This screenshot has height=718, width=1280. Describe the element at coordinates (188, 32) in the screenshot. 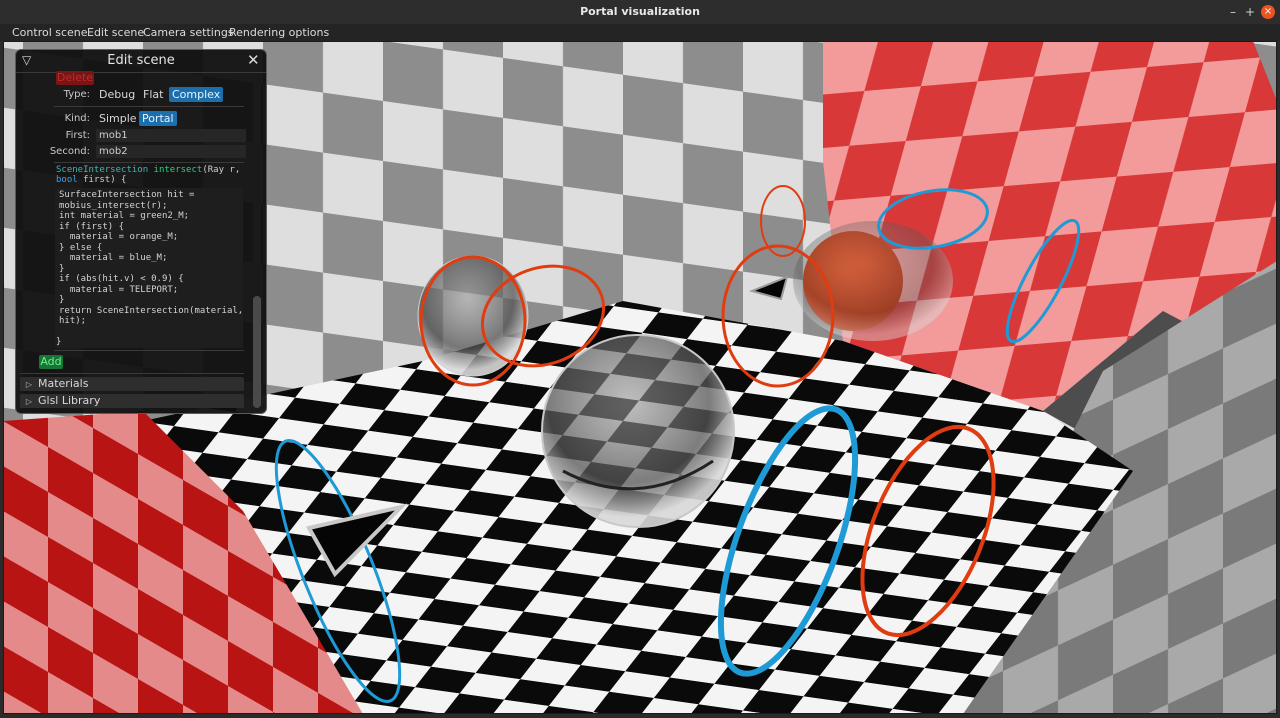

I see `menu-camera-settings: Camera settings` at that location.